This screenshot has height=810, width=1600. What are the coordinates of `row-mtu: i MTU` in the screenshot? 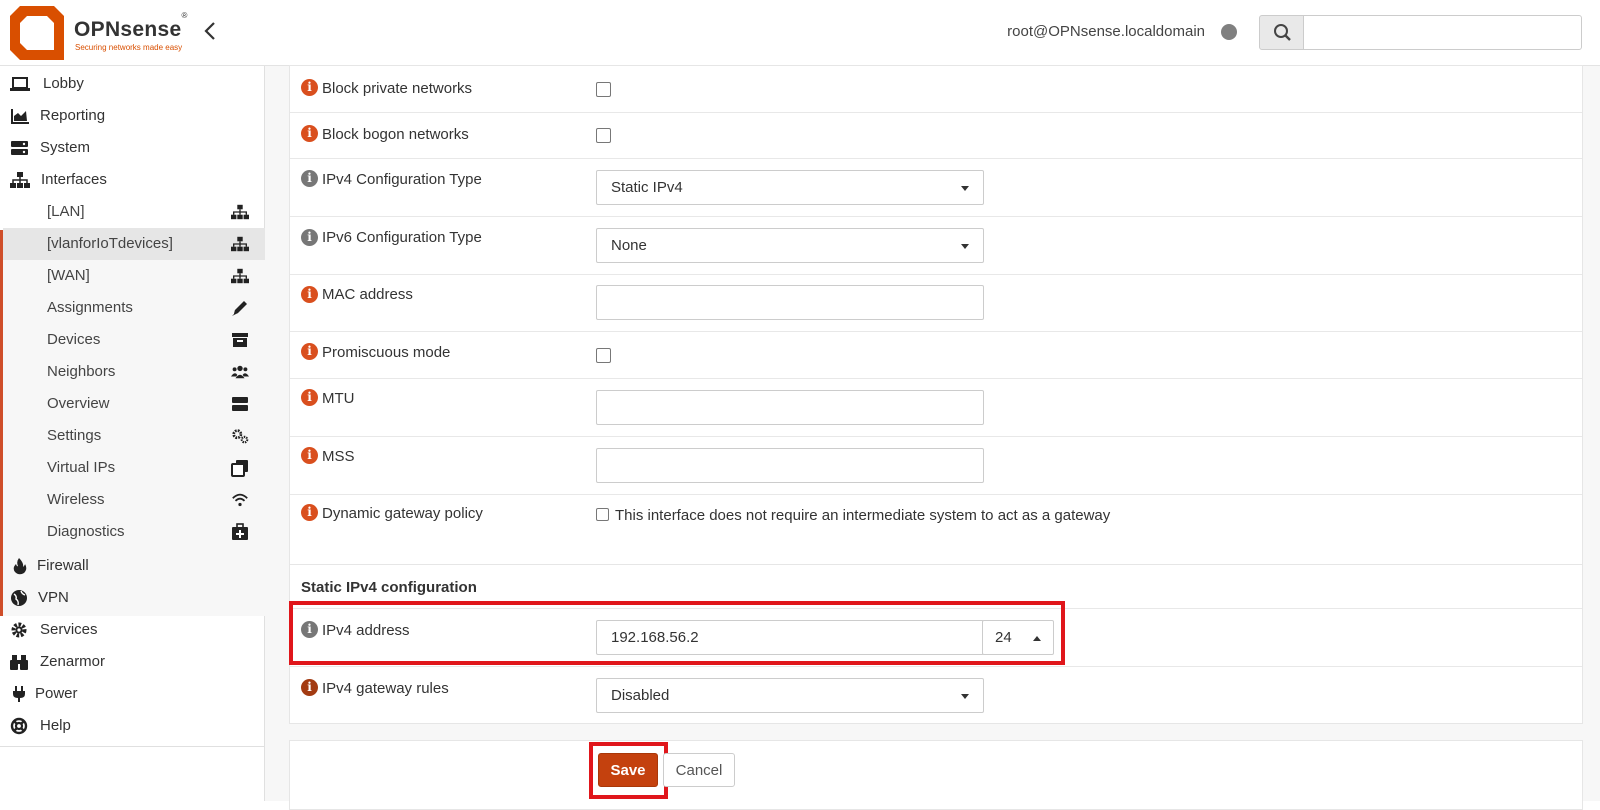 It's located at (936, 408).